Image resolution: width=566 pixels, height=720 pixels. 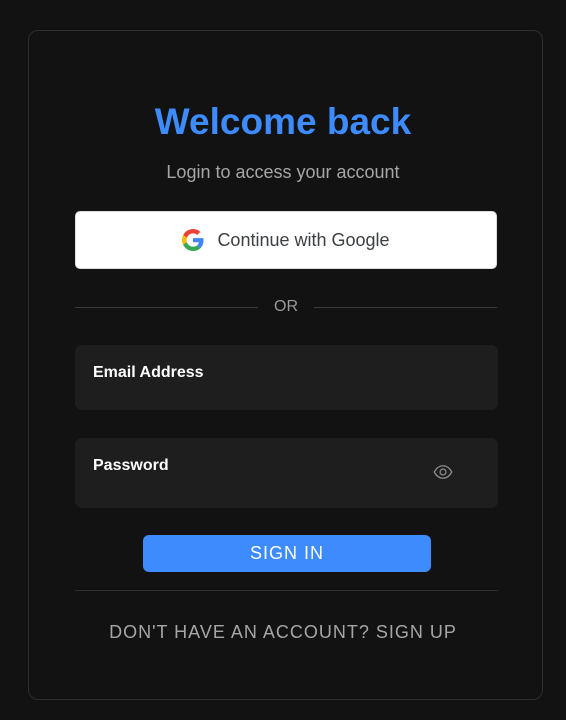 I want to click on divider-text: OR, so click(x=286, y=306).